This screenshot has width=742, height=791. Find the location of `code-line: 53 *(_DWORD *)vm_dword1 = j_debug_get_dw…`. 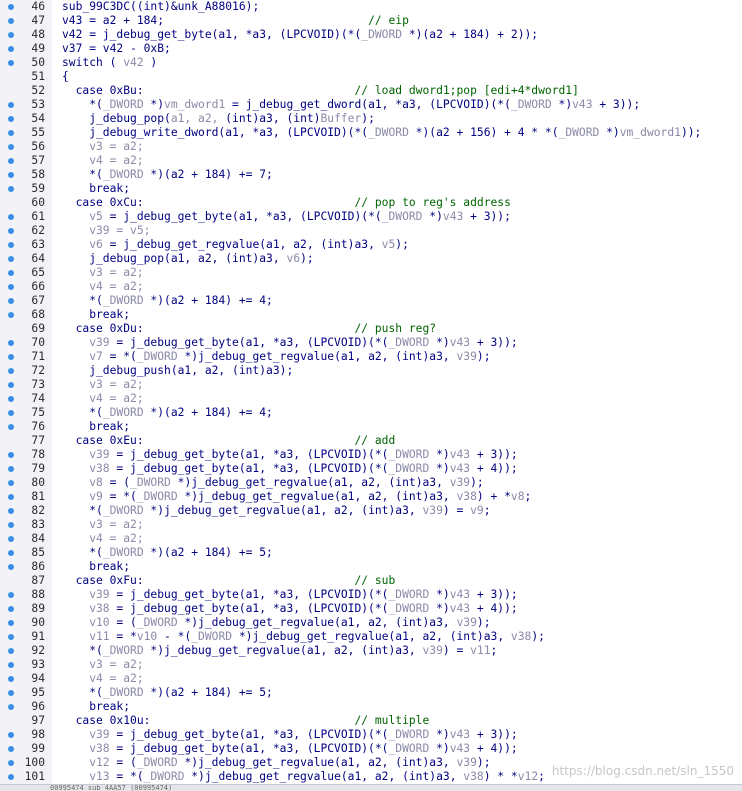

code-line: 53 *(_DWORD *)vm_dword1 = j_debug_get_dw… is located at coordinates (371, 105).